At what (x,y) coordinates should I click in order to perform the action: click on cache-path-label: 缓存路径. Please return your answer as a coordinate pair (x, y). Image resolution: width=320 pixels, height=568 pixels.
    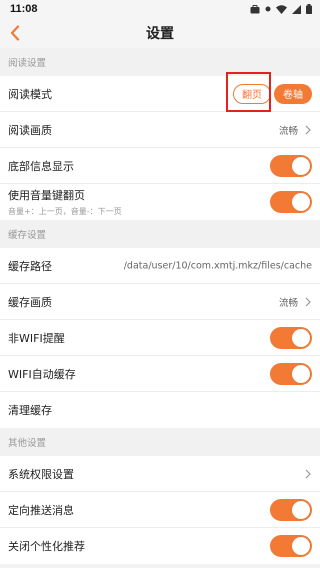
    Looking at the image, I should click on (30, 266).